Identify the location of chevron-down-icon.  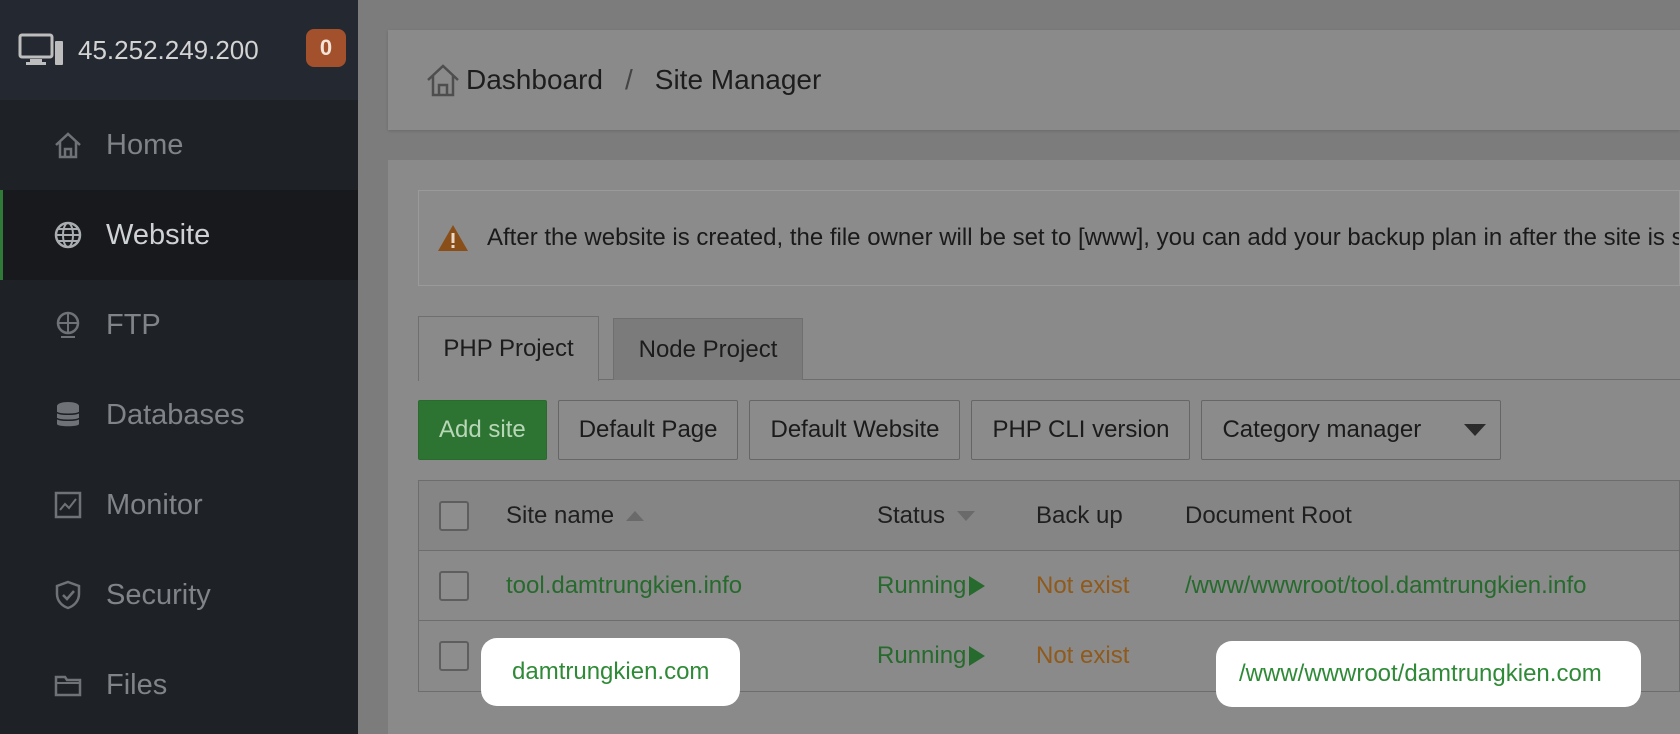
(1475, 430).